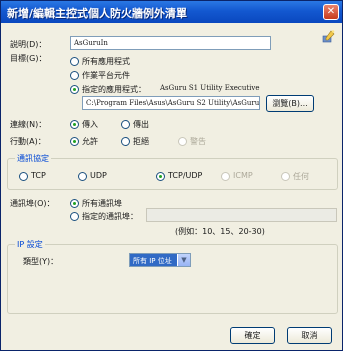 This screenshot has width=343, height=351. I want to click on ports-example-hint: (例如：10、15、20-30), so click(220, 231).